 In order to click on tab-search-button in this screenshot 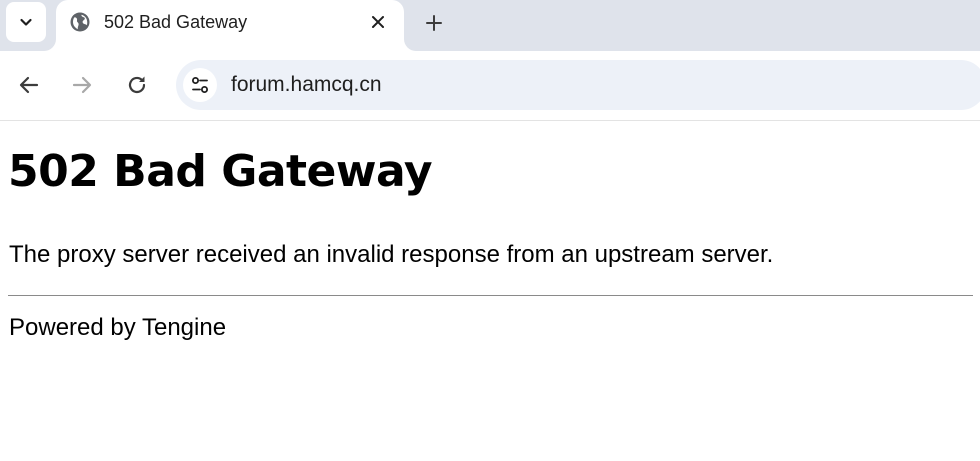, I will do `click(26, 22)`.